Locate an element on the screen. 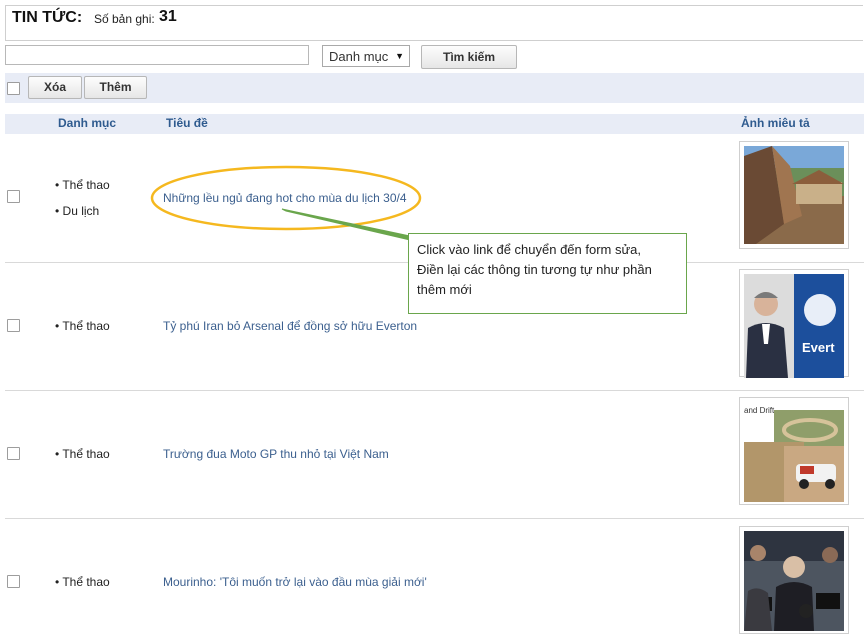  callout-pointer is located at coordinates (346, 224).